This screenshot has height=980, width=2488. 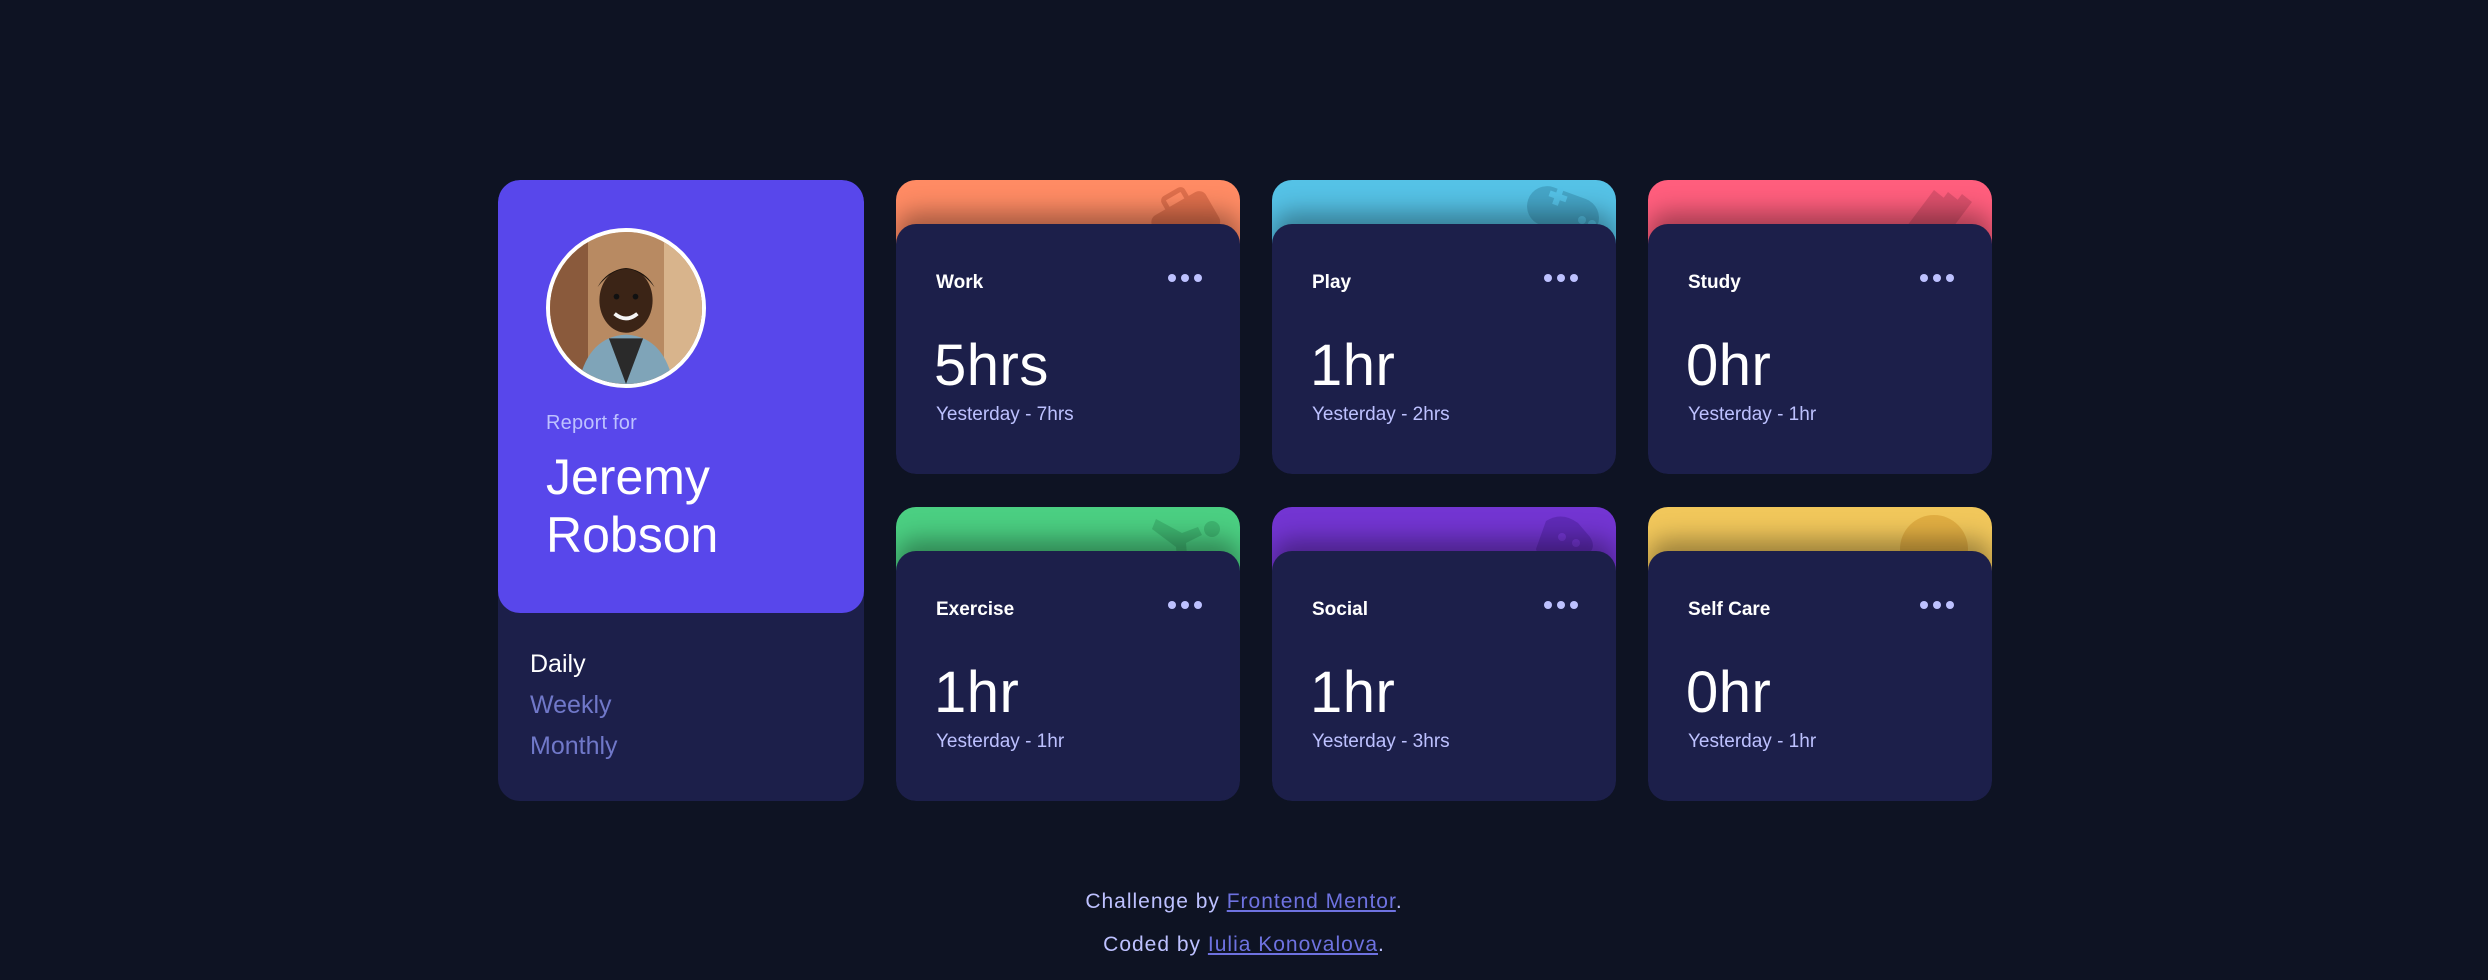 I want to click on card-body: Study 0hr Yesterday - 1hr, so click(x=1820, y=349).